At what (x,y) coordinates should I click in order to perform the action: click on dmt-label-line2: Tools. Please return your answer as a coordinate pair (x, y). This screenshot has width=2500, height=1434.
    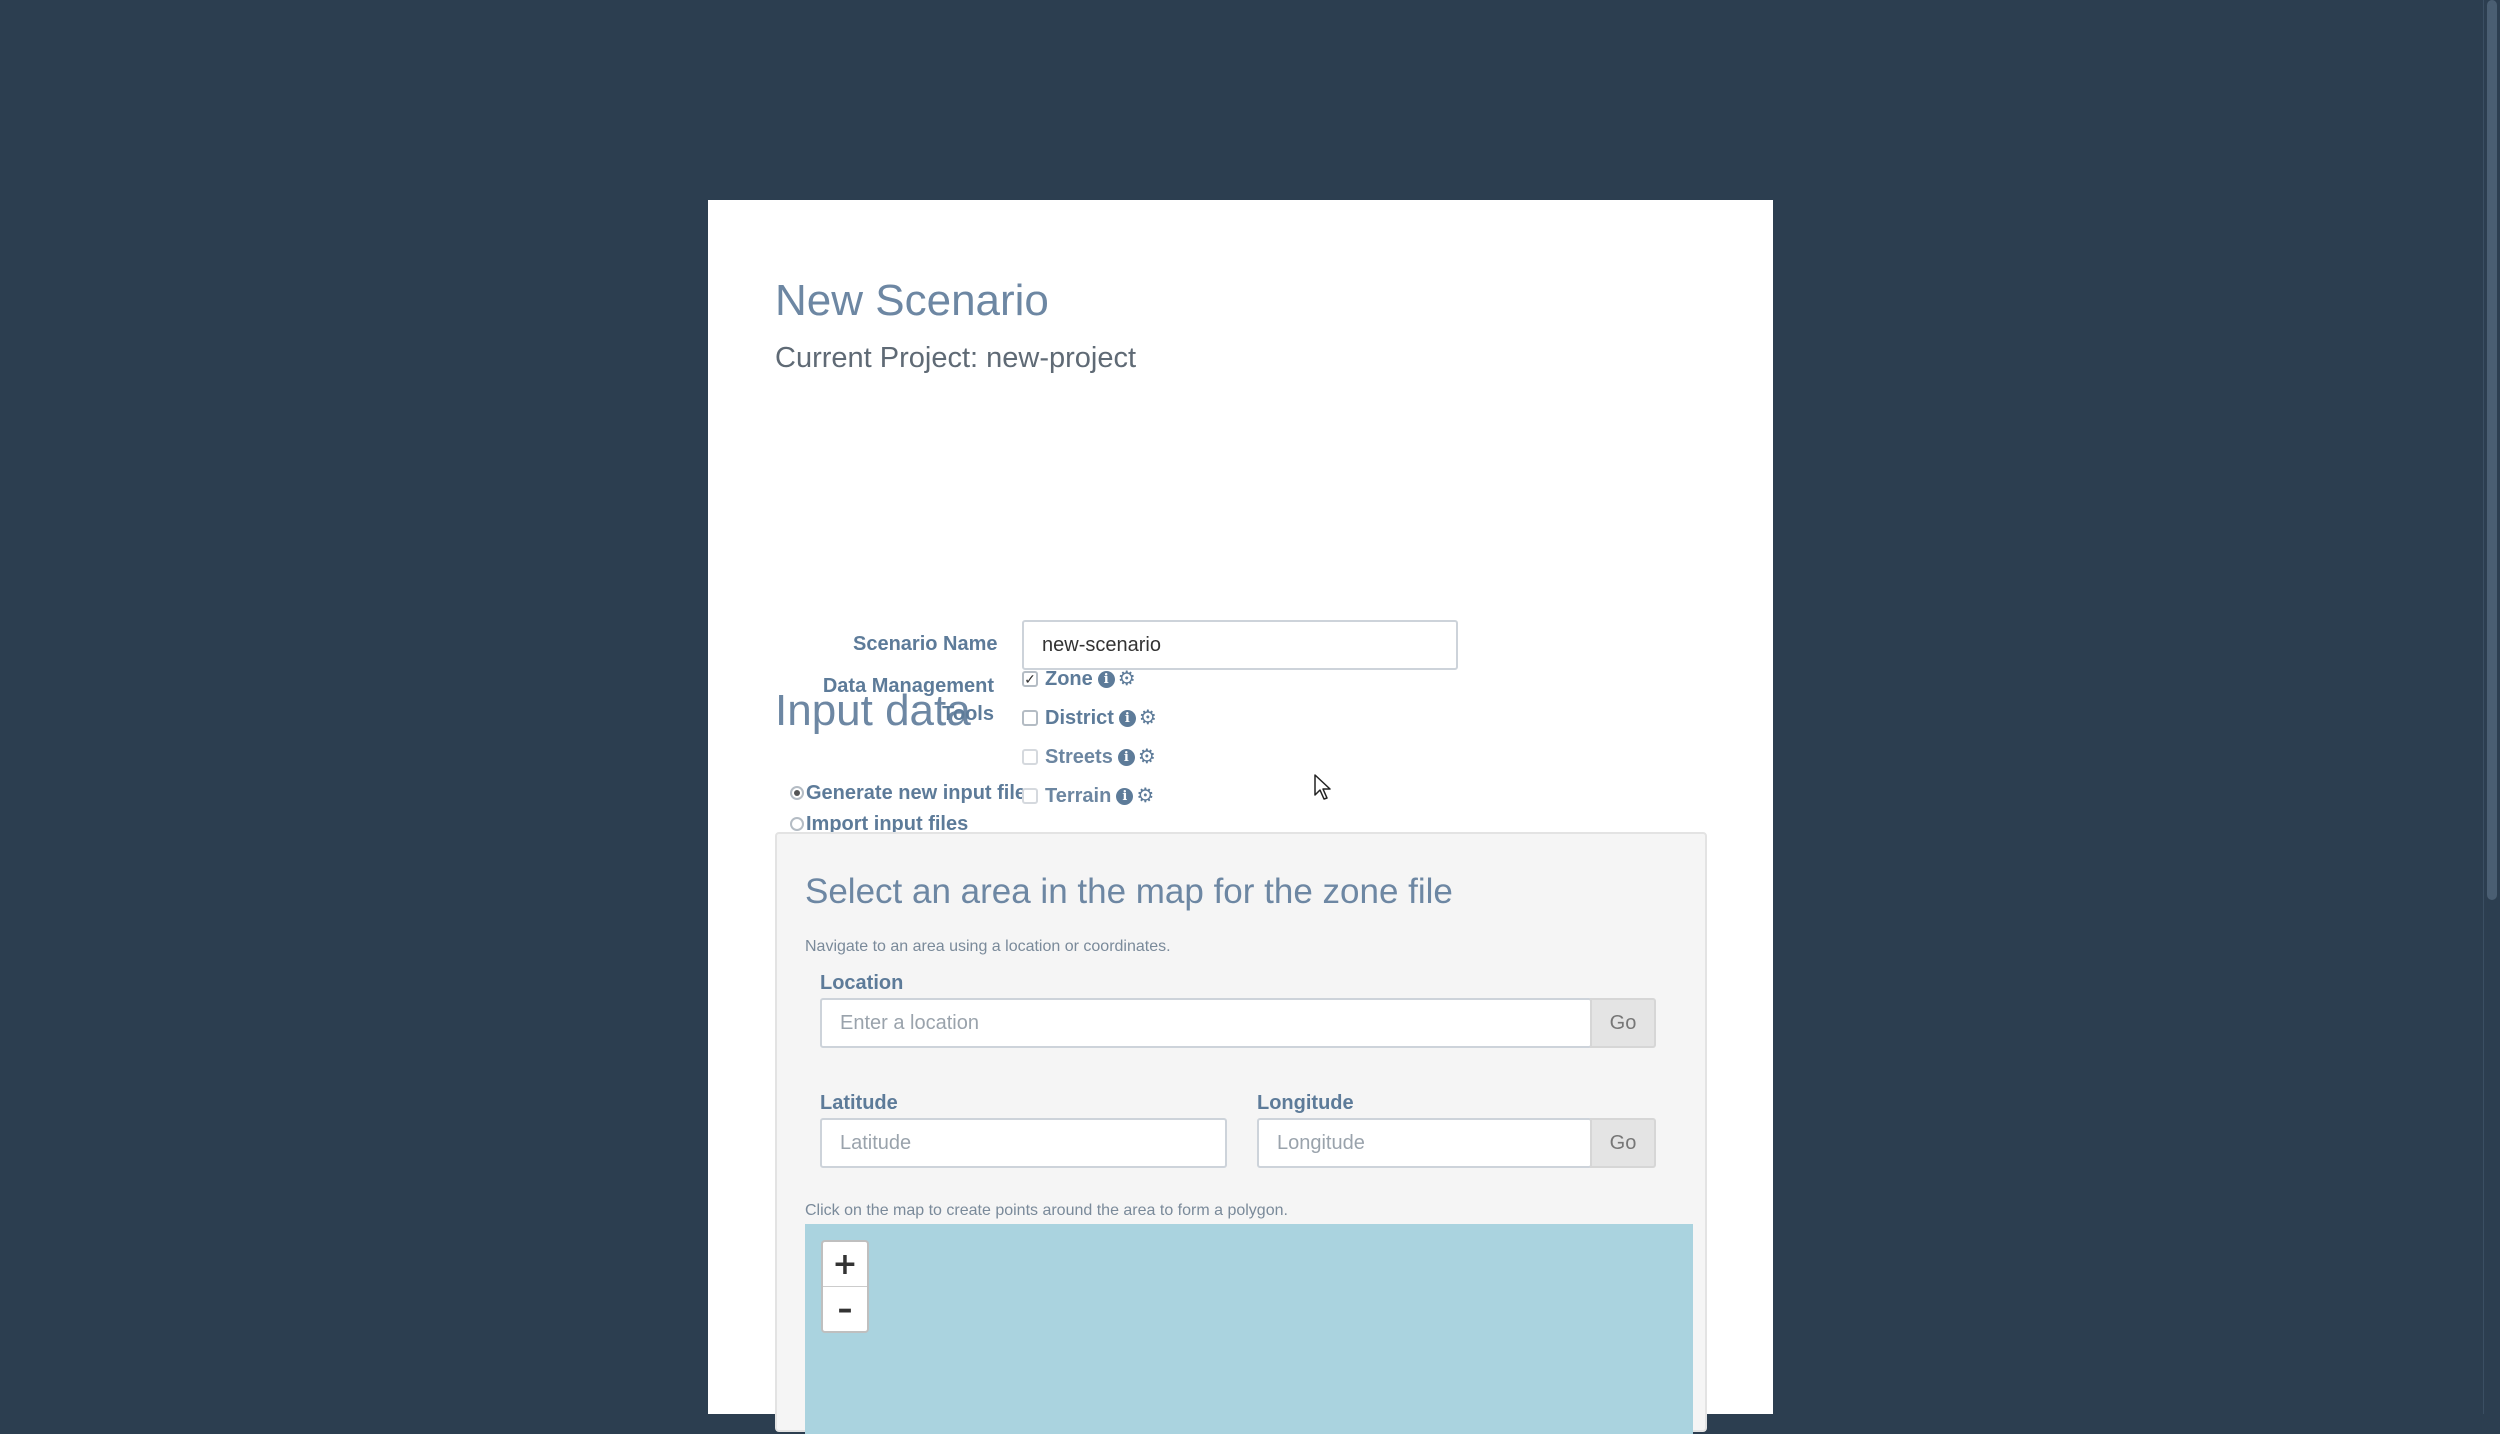
    Looking at the image, I should click on (968, 714).